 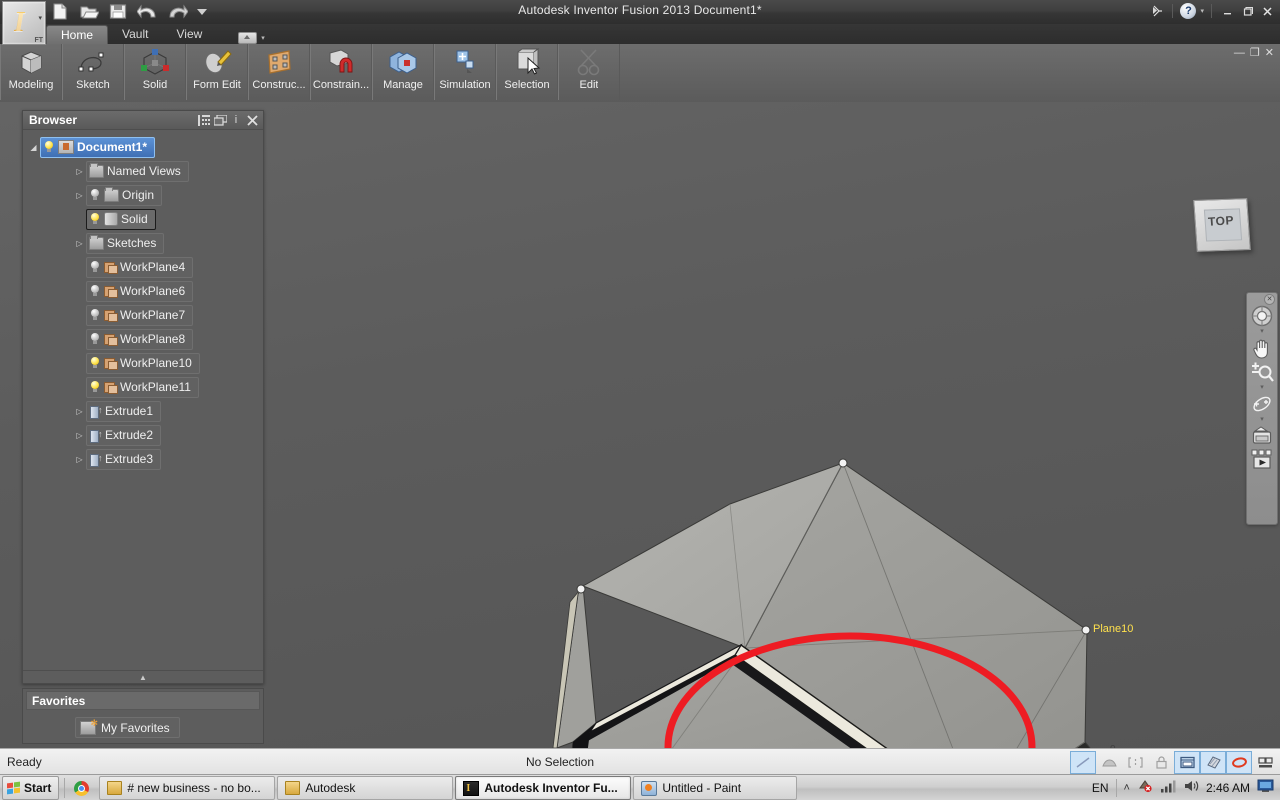 What do you see at coordinates (125, 243) in the screenshot?
I see `tree-node-chip: Sketches` at bounding box center [125, 243].